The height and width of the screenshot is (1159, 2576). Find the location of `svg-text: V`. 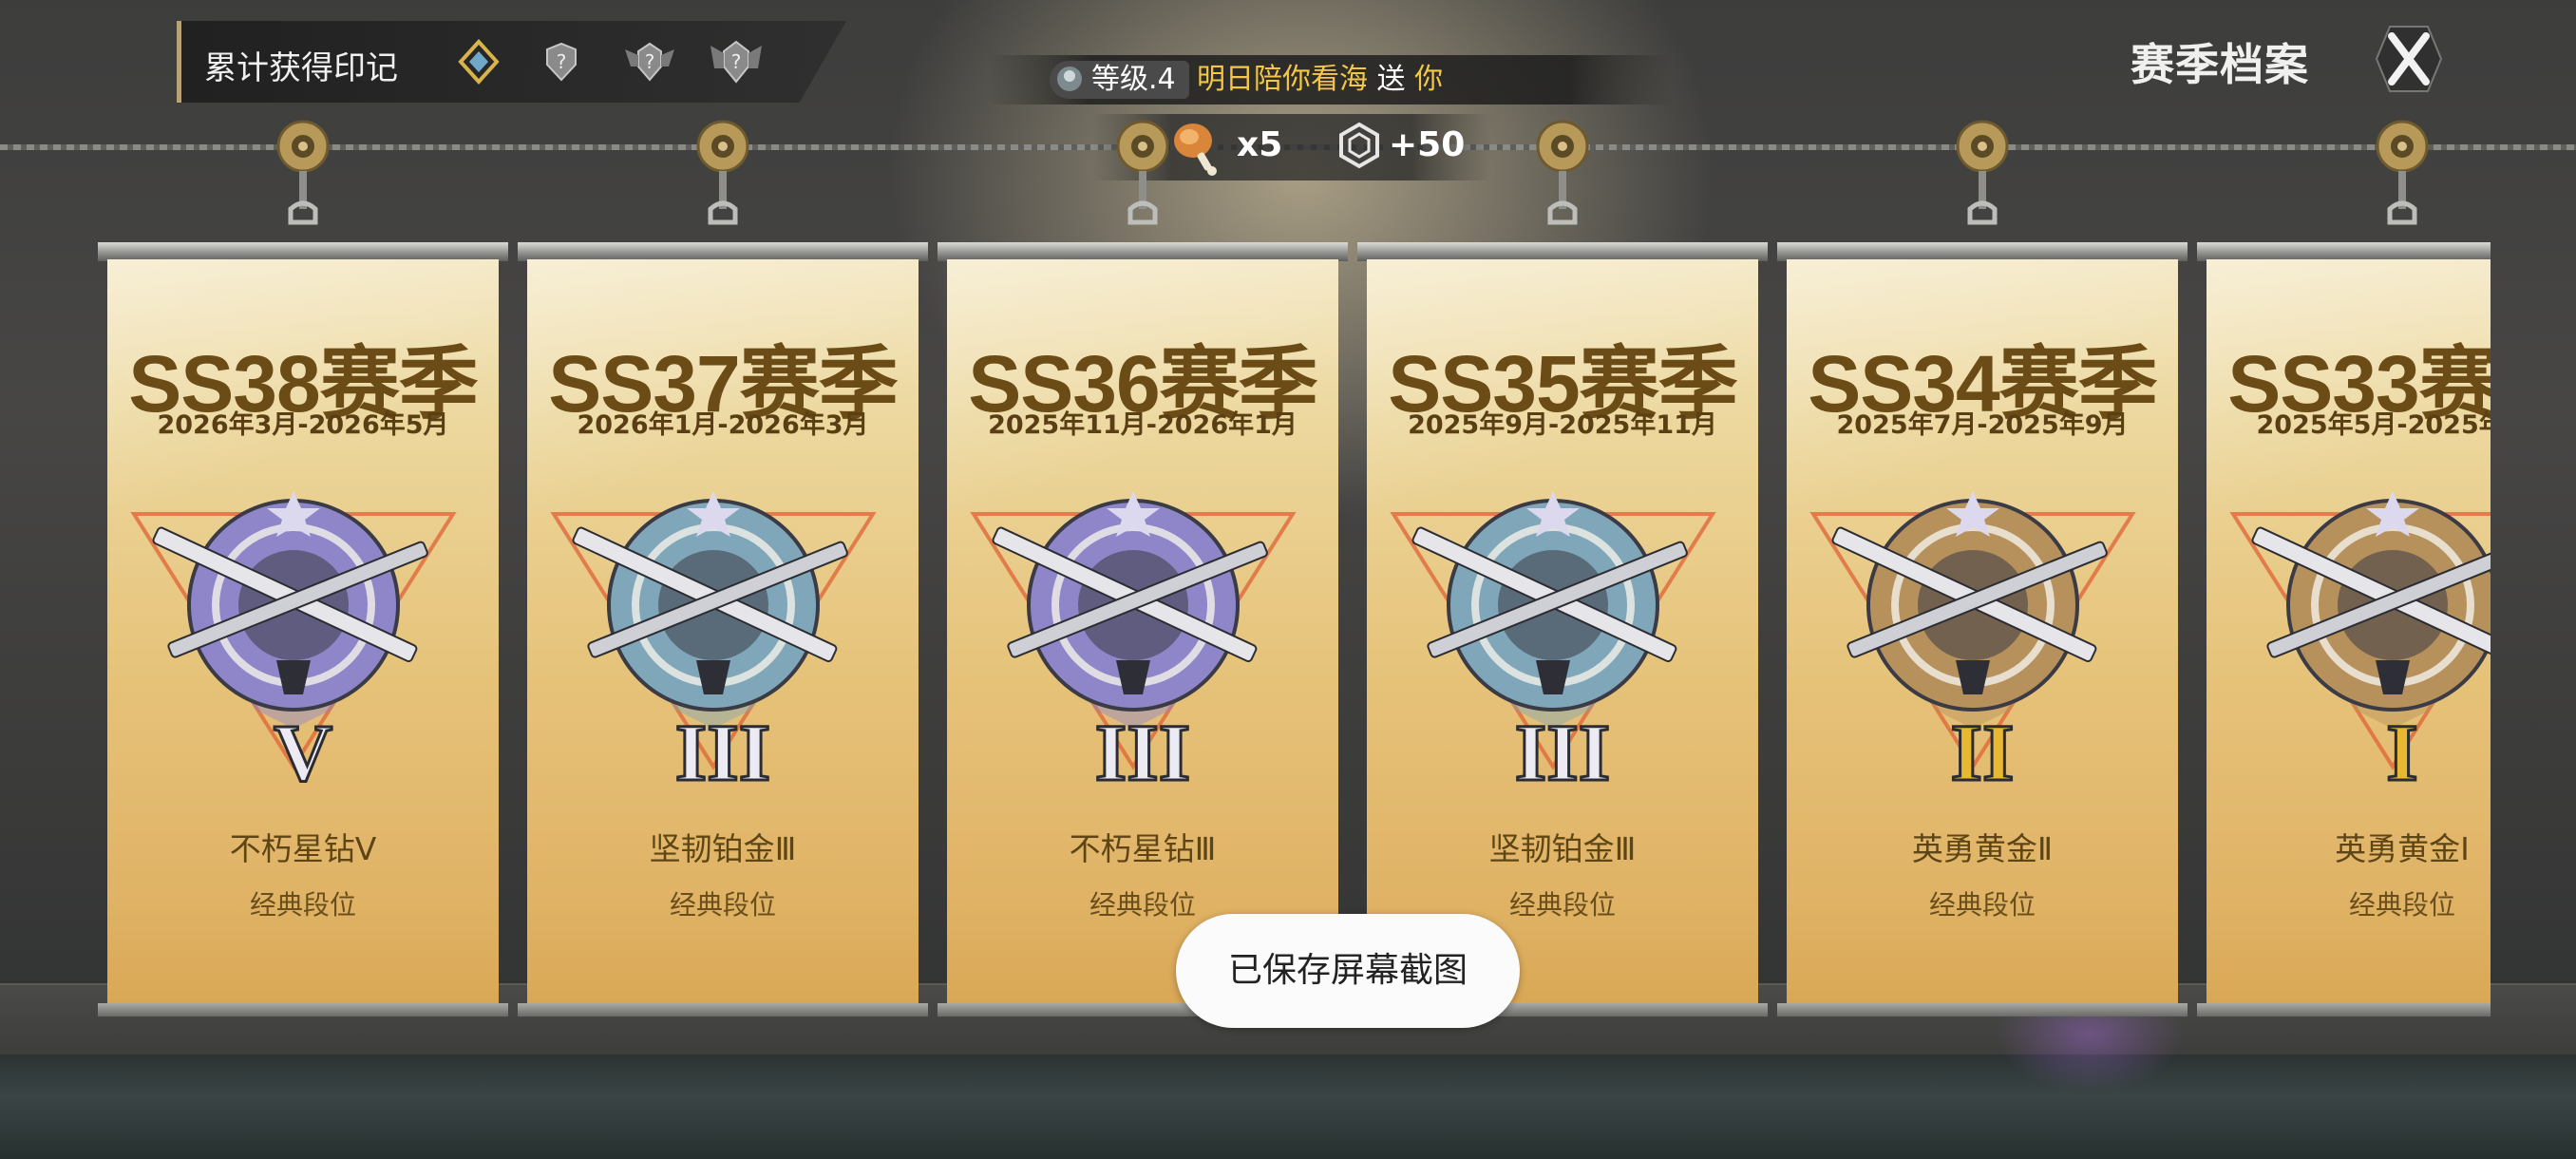

svg-text: V is located at coordinates (303, 750).